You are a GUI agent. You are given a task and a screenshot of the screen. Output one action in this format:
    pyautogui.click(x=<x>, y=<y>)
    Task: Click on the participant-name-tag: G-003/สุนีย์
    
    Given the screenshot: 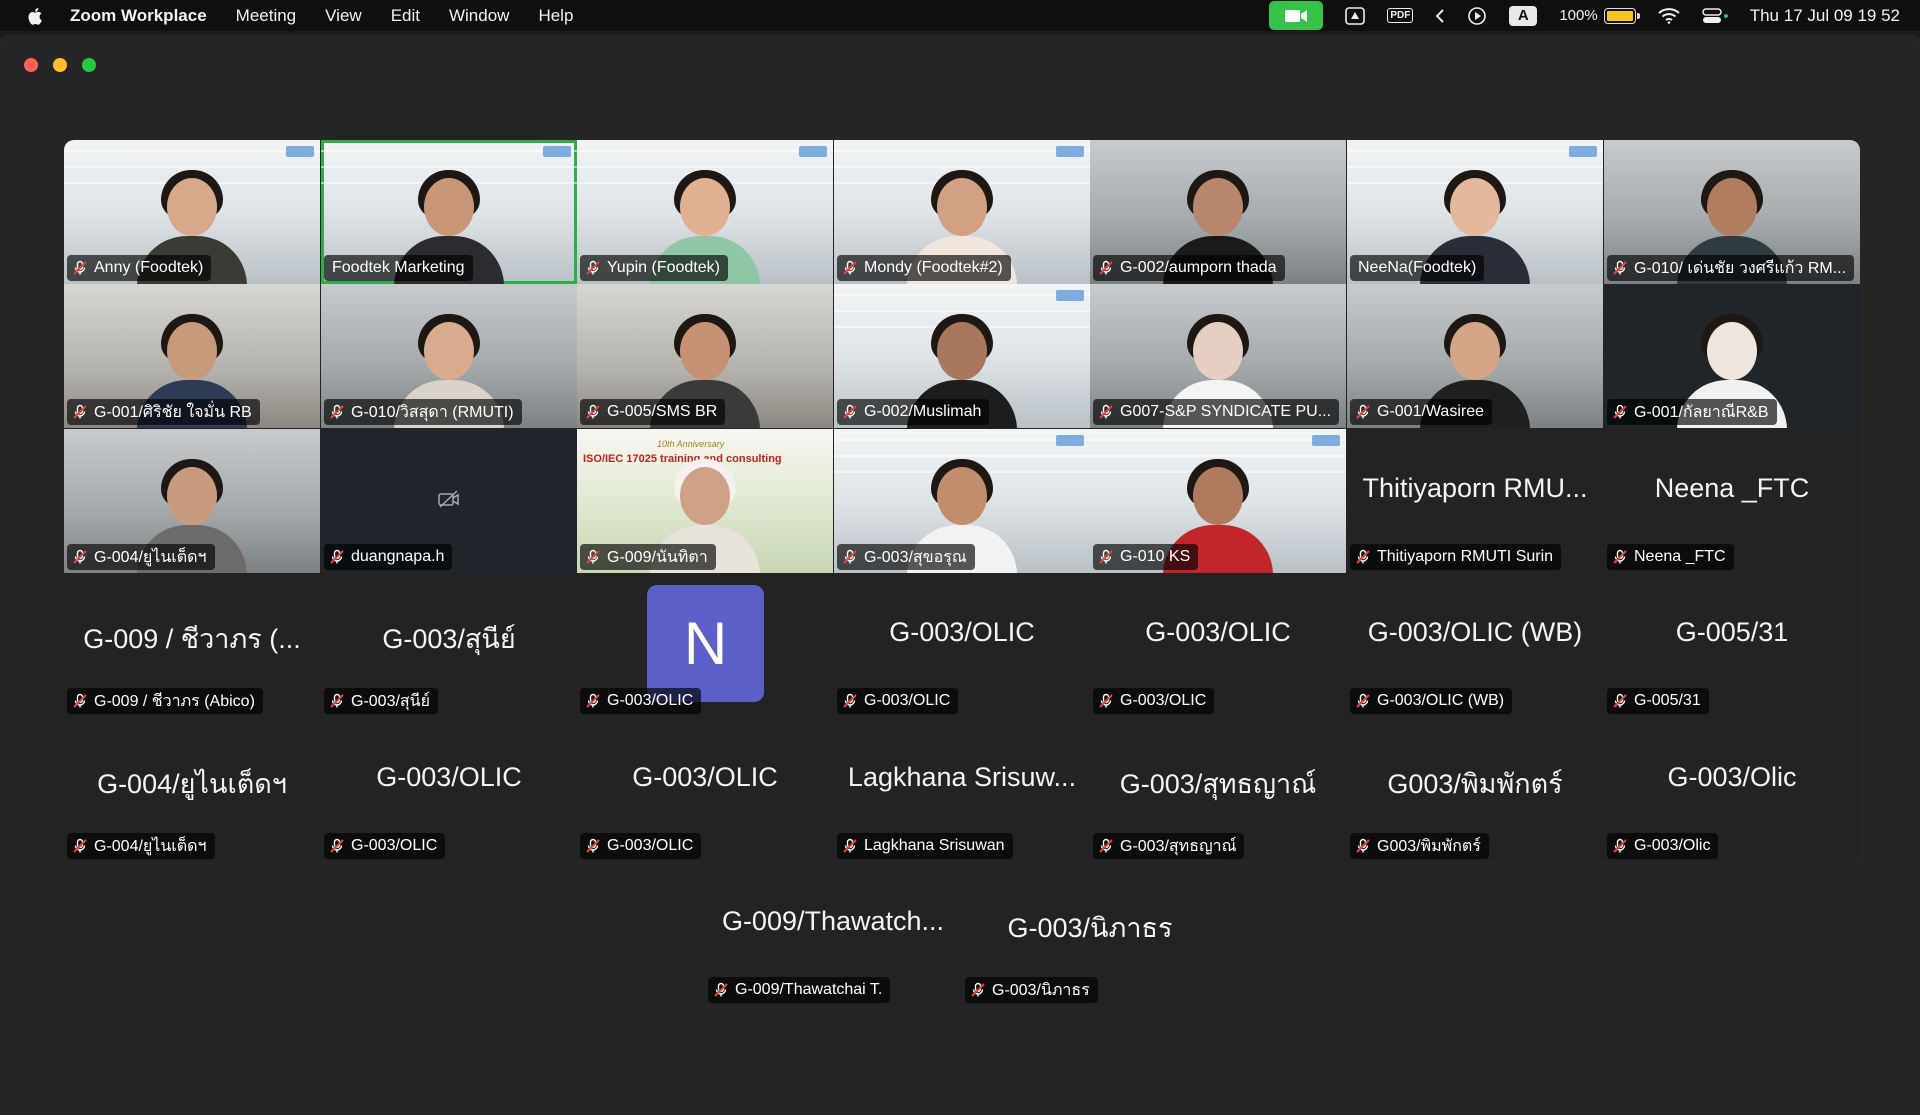 What is the action you would take?
    pyautogui.click(x=381, y=701)
    